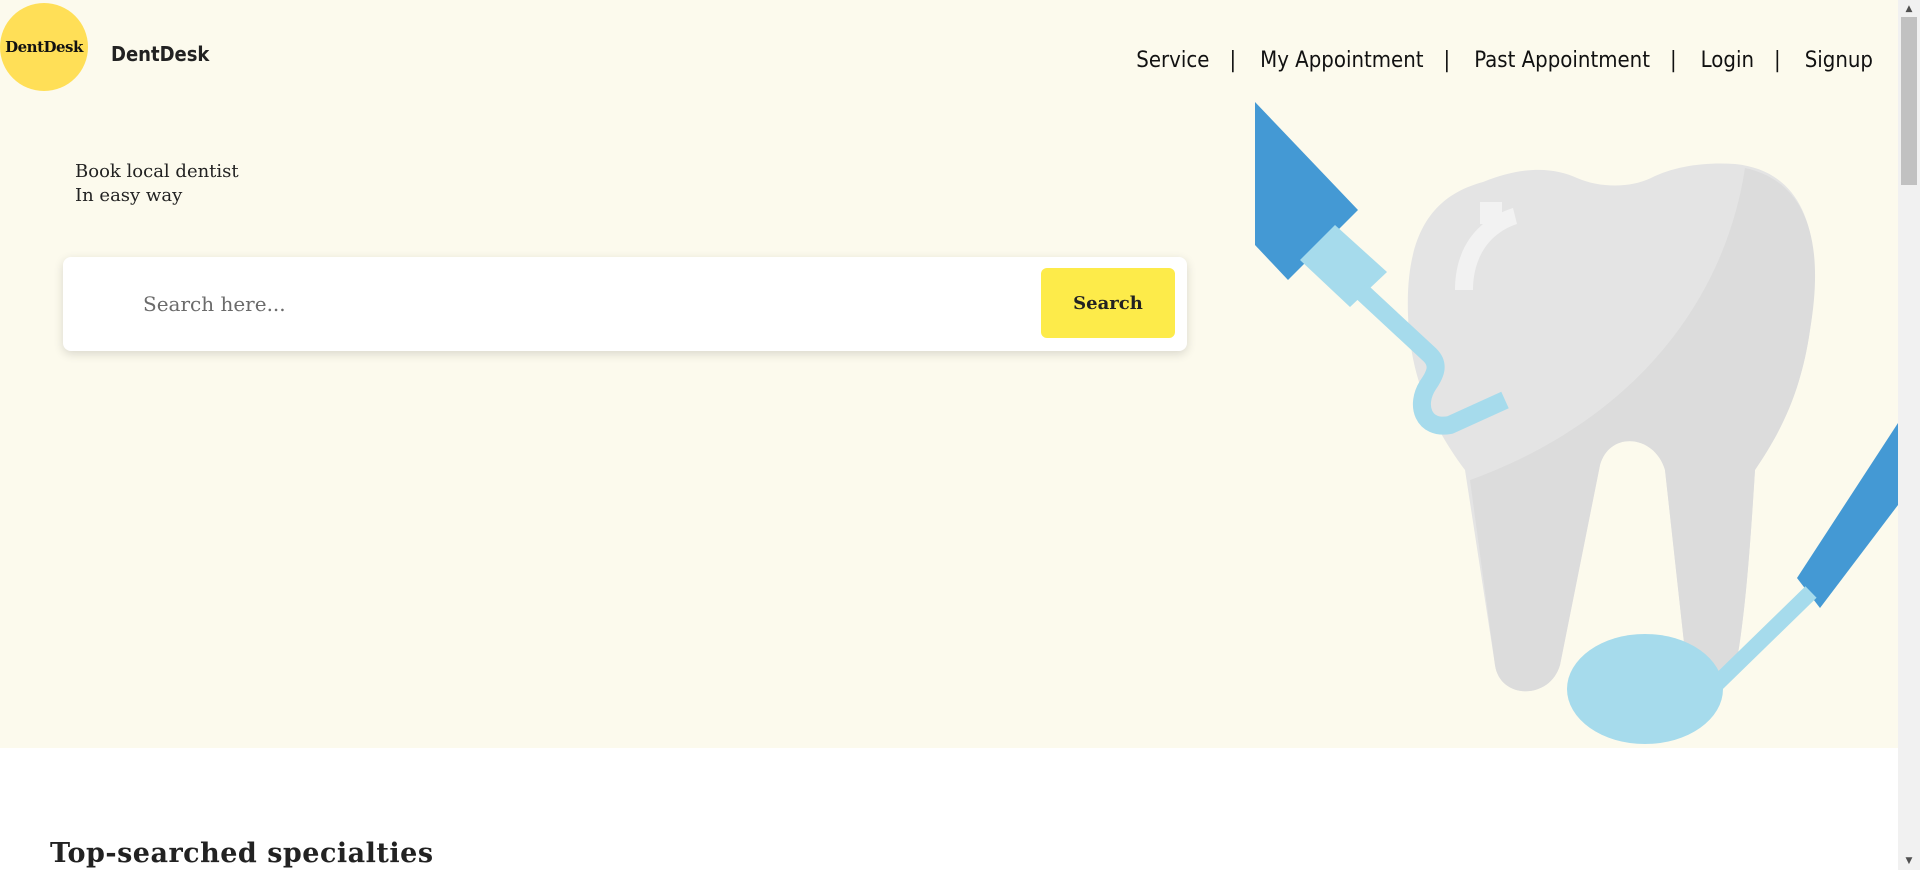 This screenshot has width=1920, height=870. Describe the element at coordinates (1909, 435) in the screenshot. I see `vertical-scrollbar: ▲ ▼` at that location.